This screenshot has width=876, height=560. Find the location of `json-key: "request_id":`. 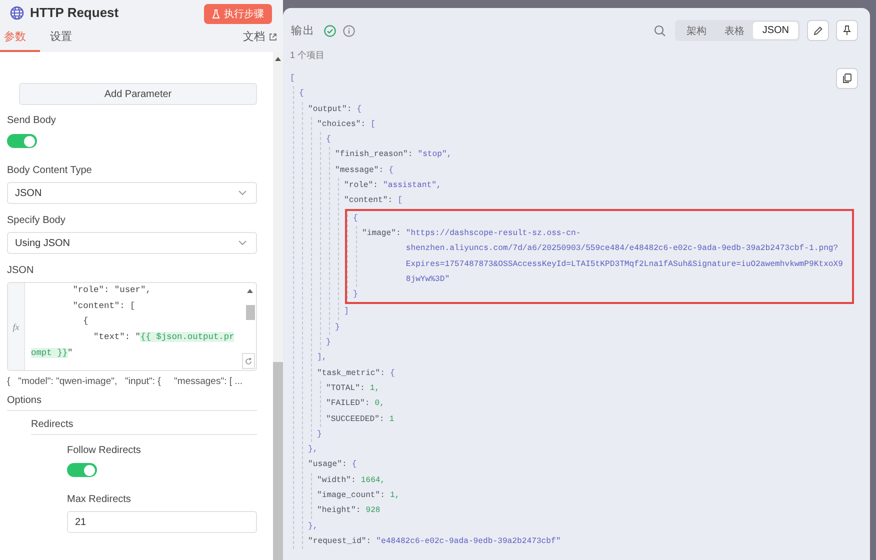

json-key: "request_id": is located at coordinates (340, 541).